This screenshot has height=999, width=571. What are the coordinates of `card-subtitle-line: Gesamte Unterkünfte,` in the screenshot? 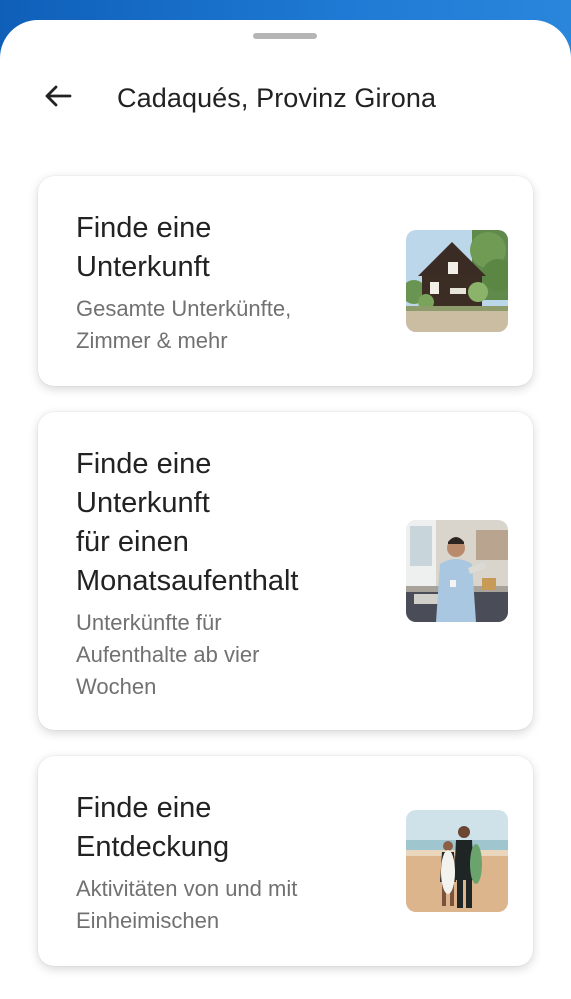 It's located at (184, 308).